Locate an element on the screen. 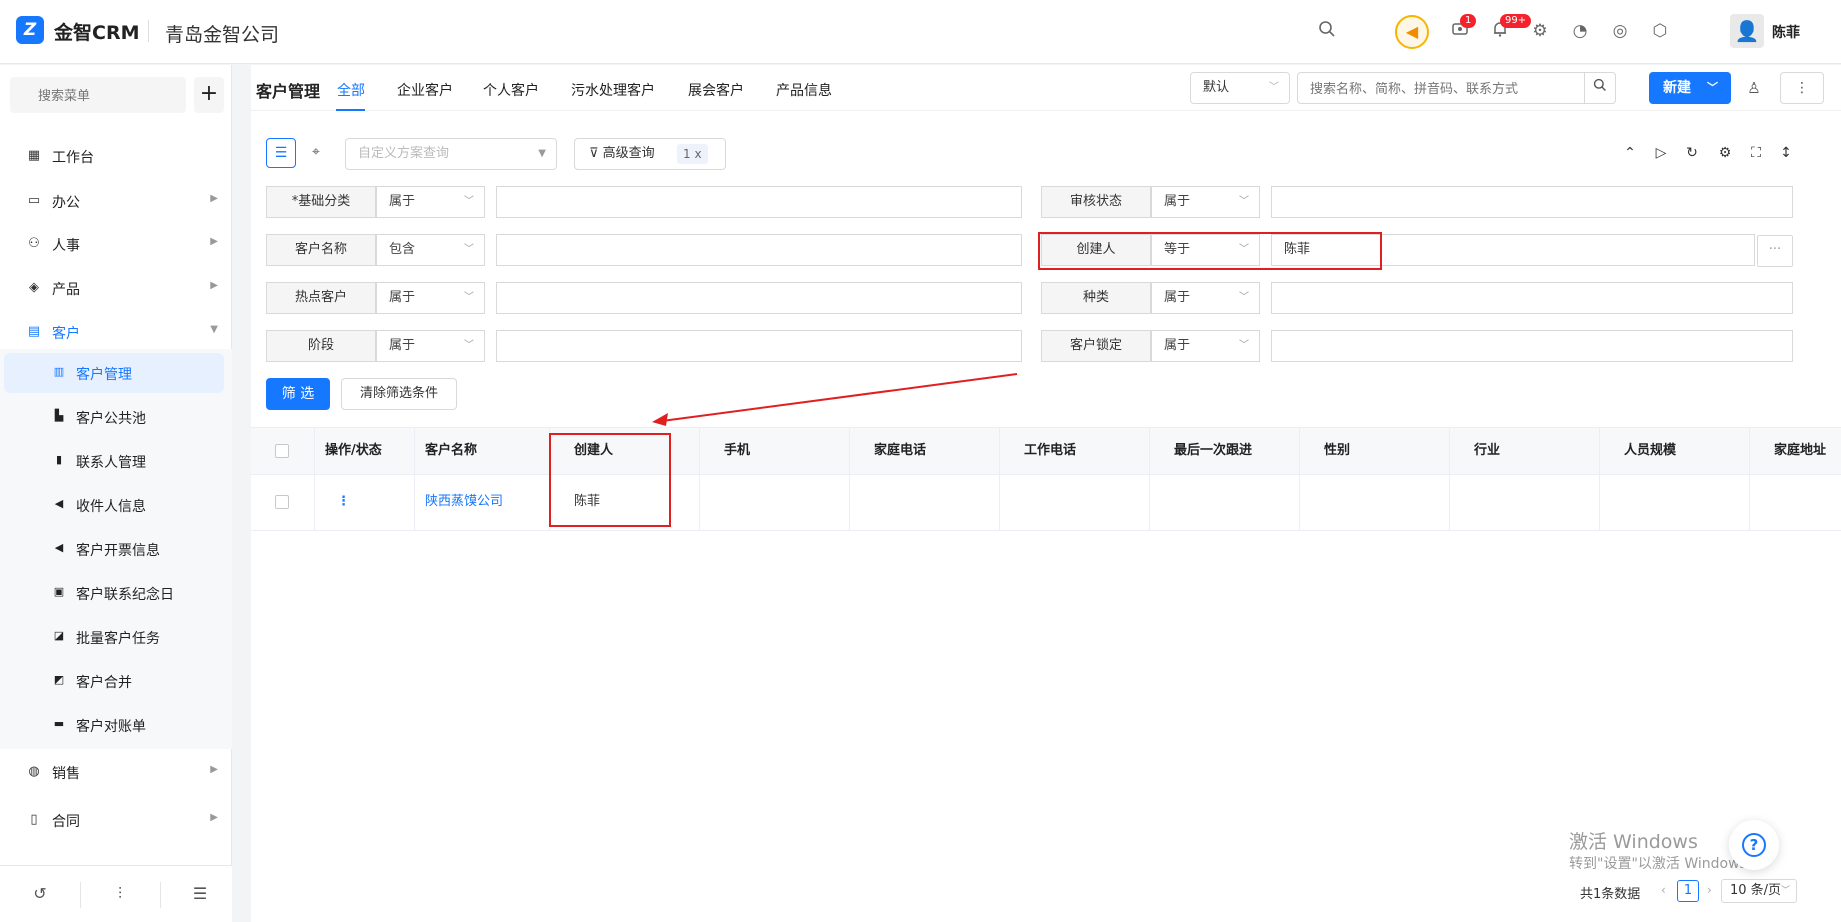 The image size is (1841, 922). advanced-query-count: 1 x is located at coordinates (692, 154).